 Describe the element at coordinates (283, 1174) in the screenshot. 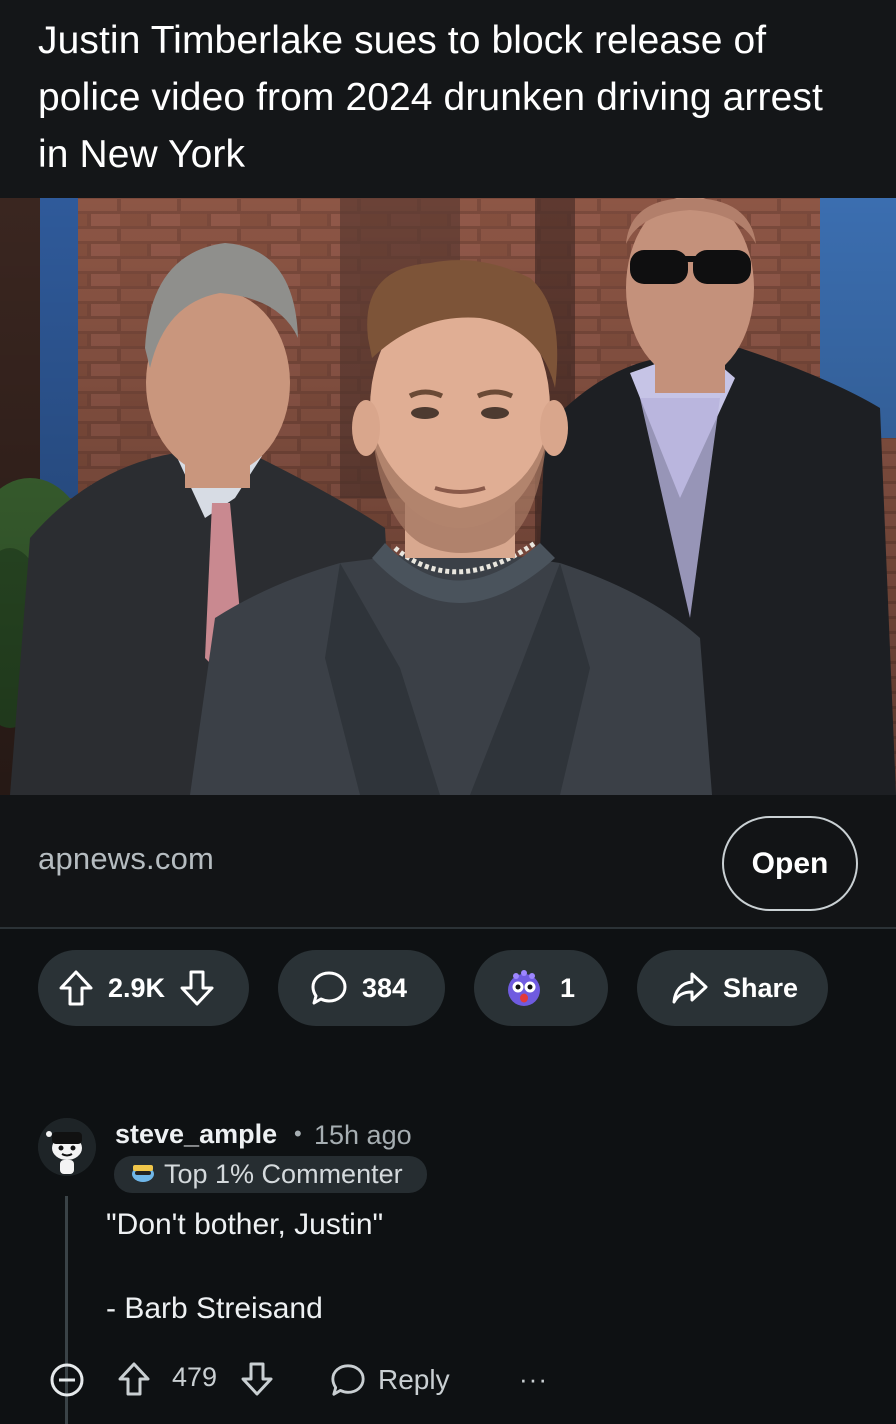

I see `badge-label: Top 1% Commenter` at that location.